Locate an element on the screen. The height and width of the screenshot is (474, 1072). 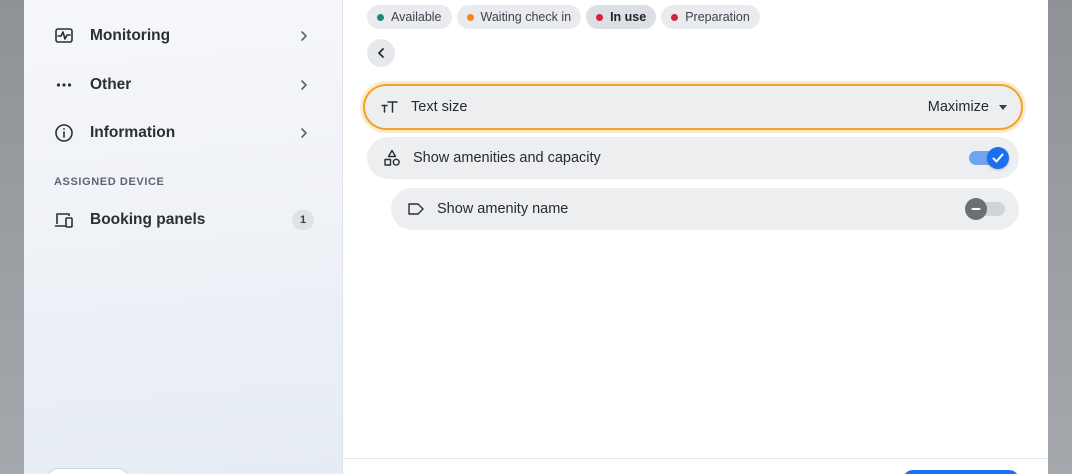
devices-icon is located at coordinates (64, 220).